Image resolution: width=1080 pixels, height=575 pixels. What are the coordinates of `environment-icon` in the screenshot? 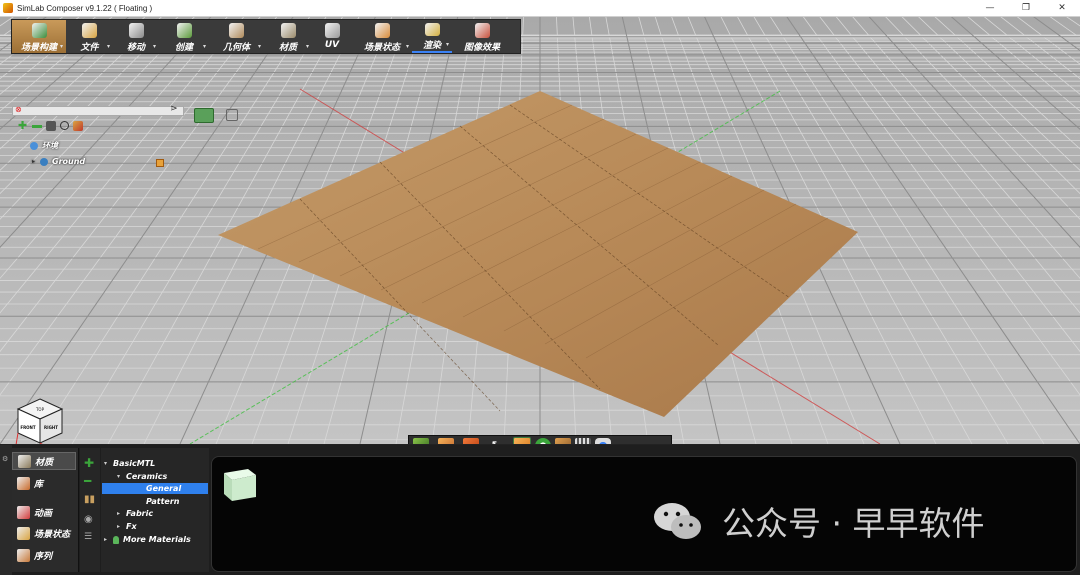 It's located at (34, 145).